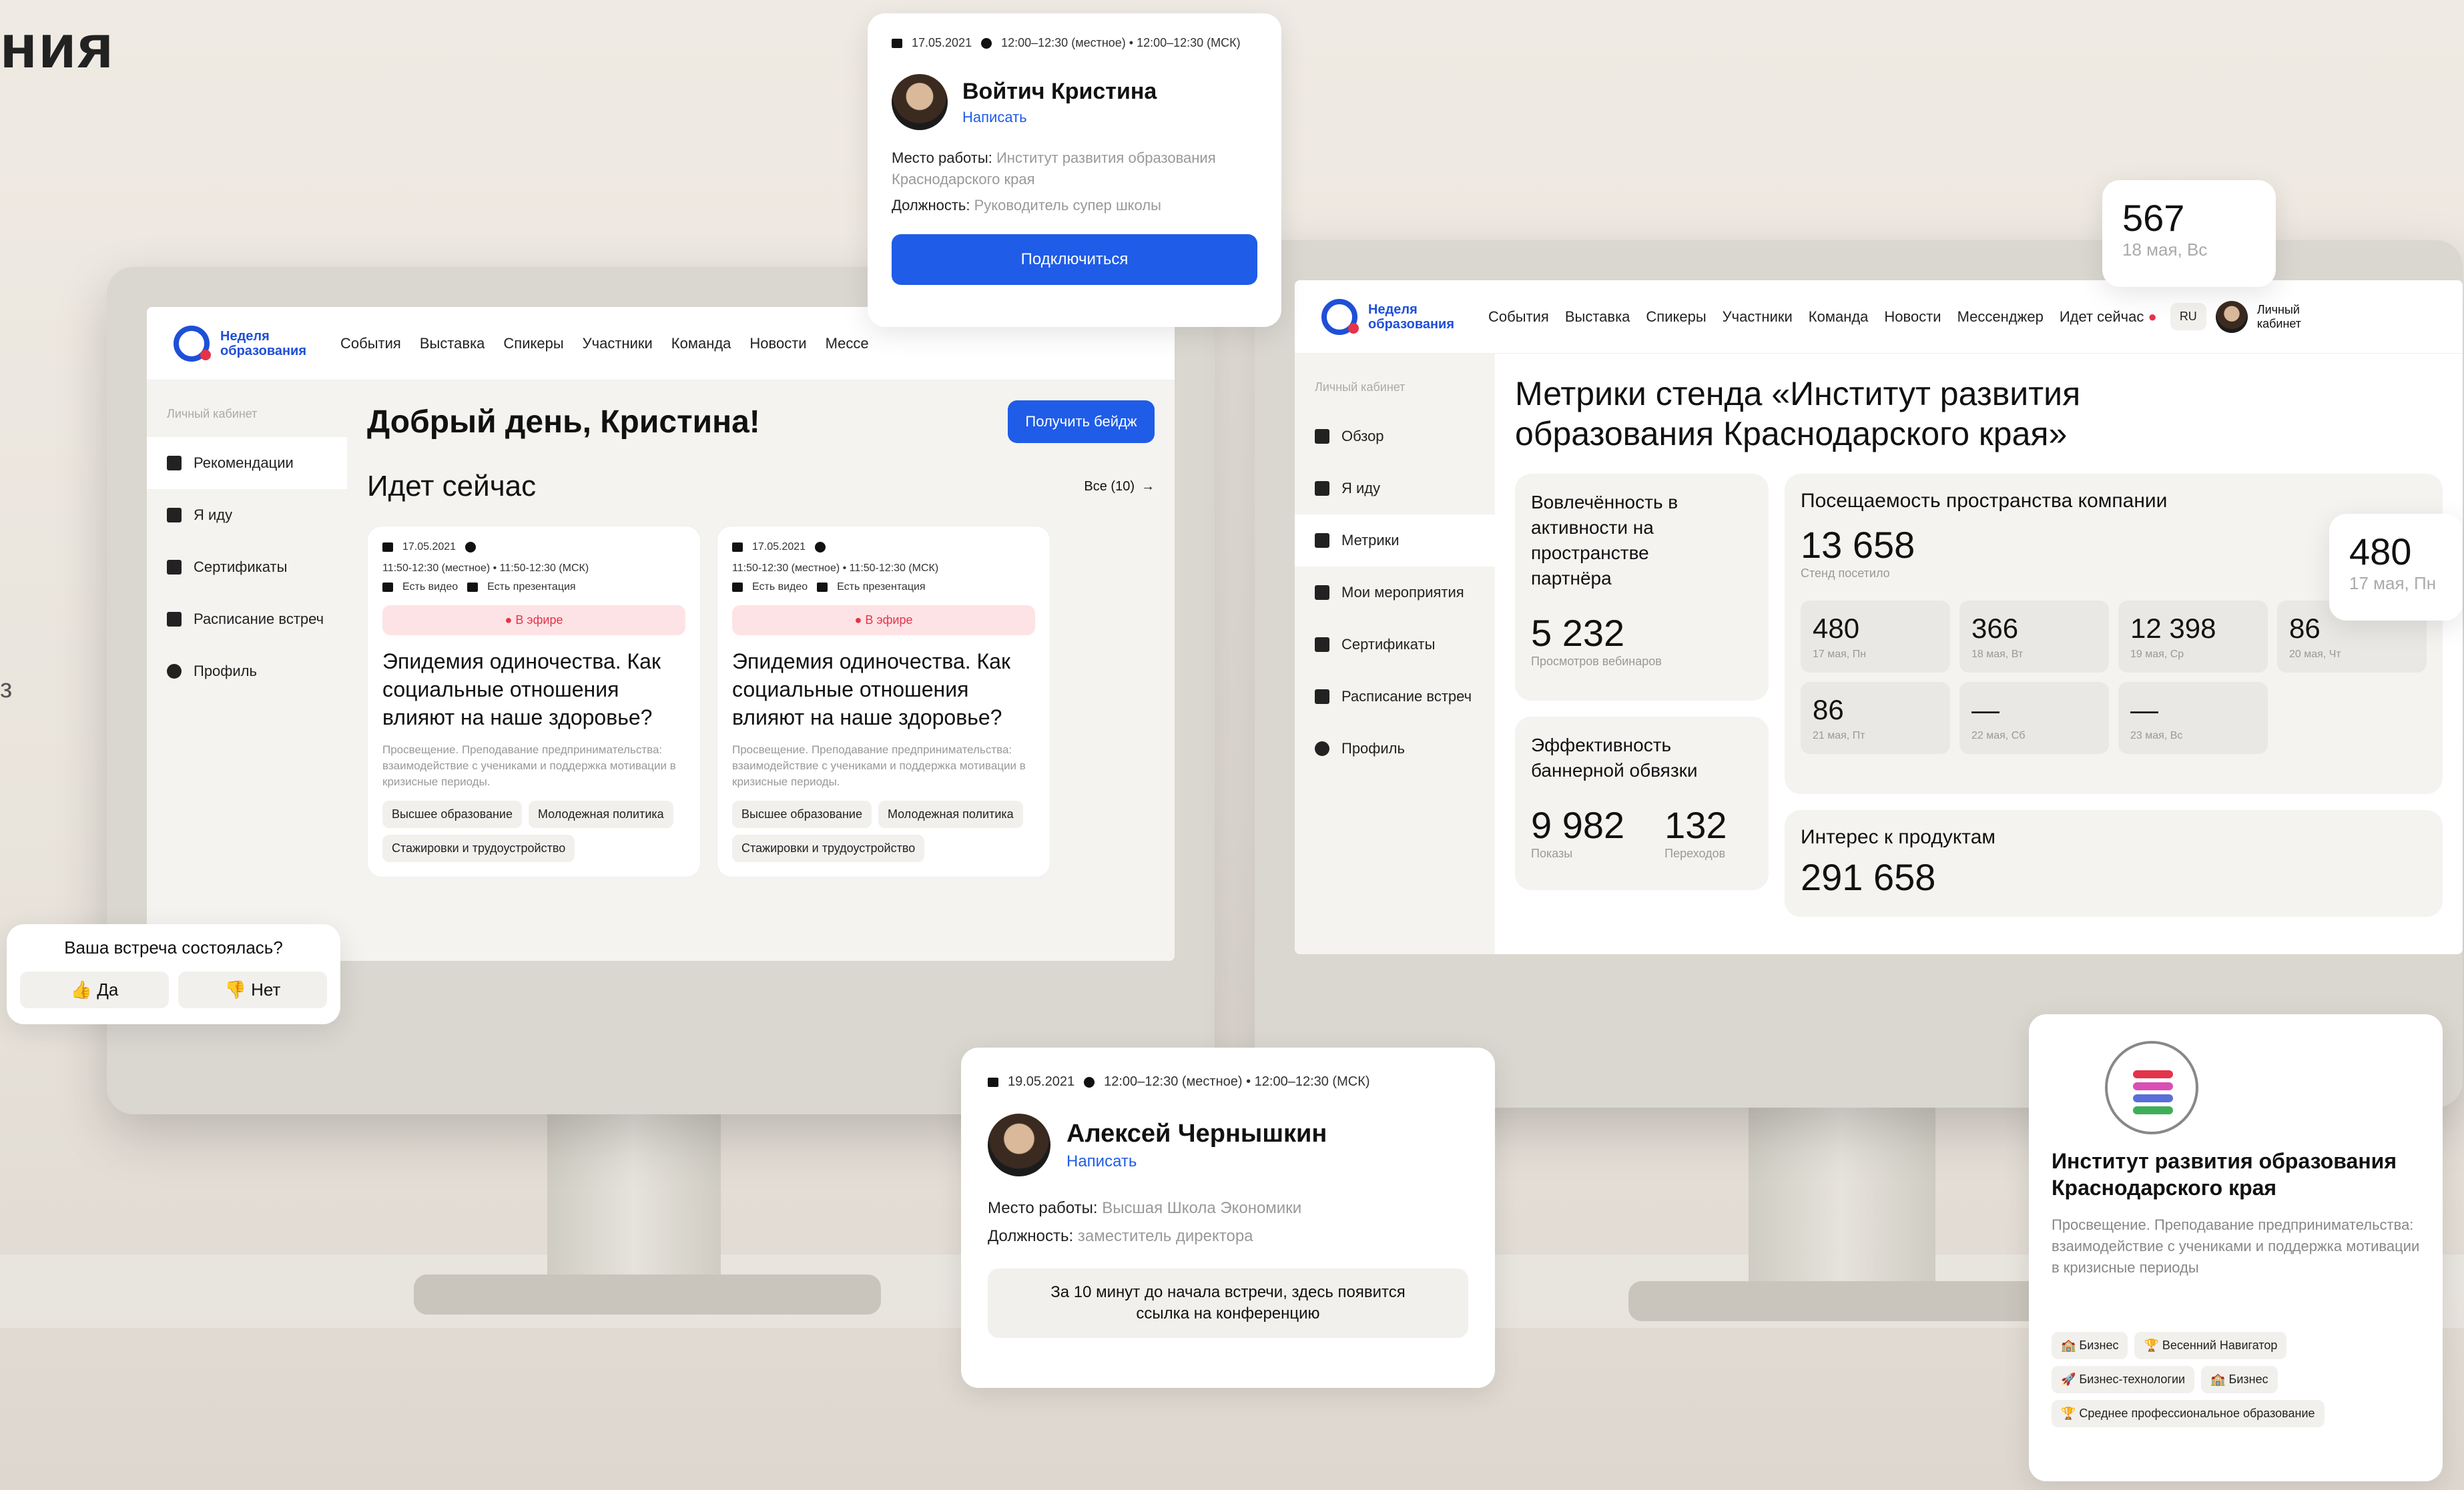 The image size is (2464, 1490). Describe the element at coordinates (1840, 654) in the screenshot. I see `day-date: 17 мая, Пн` at that location.